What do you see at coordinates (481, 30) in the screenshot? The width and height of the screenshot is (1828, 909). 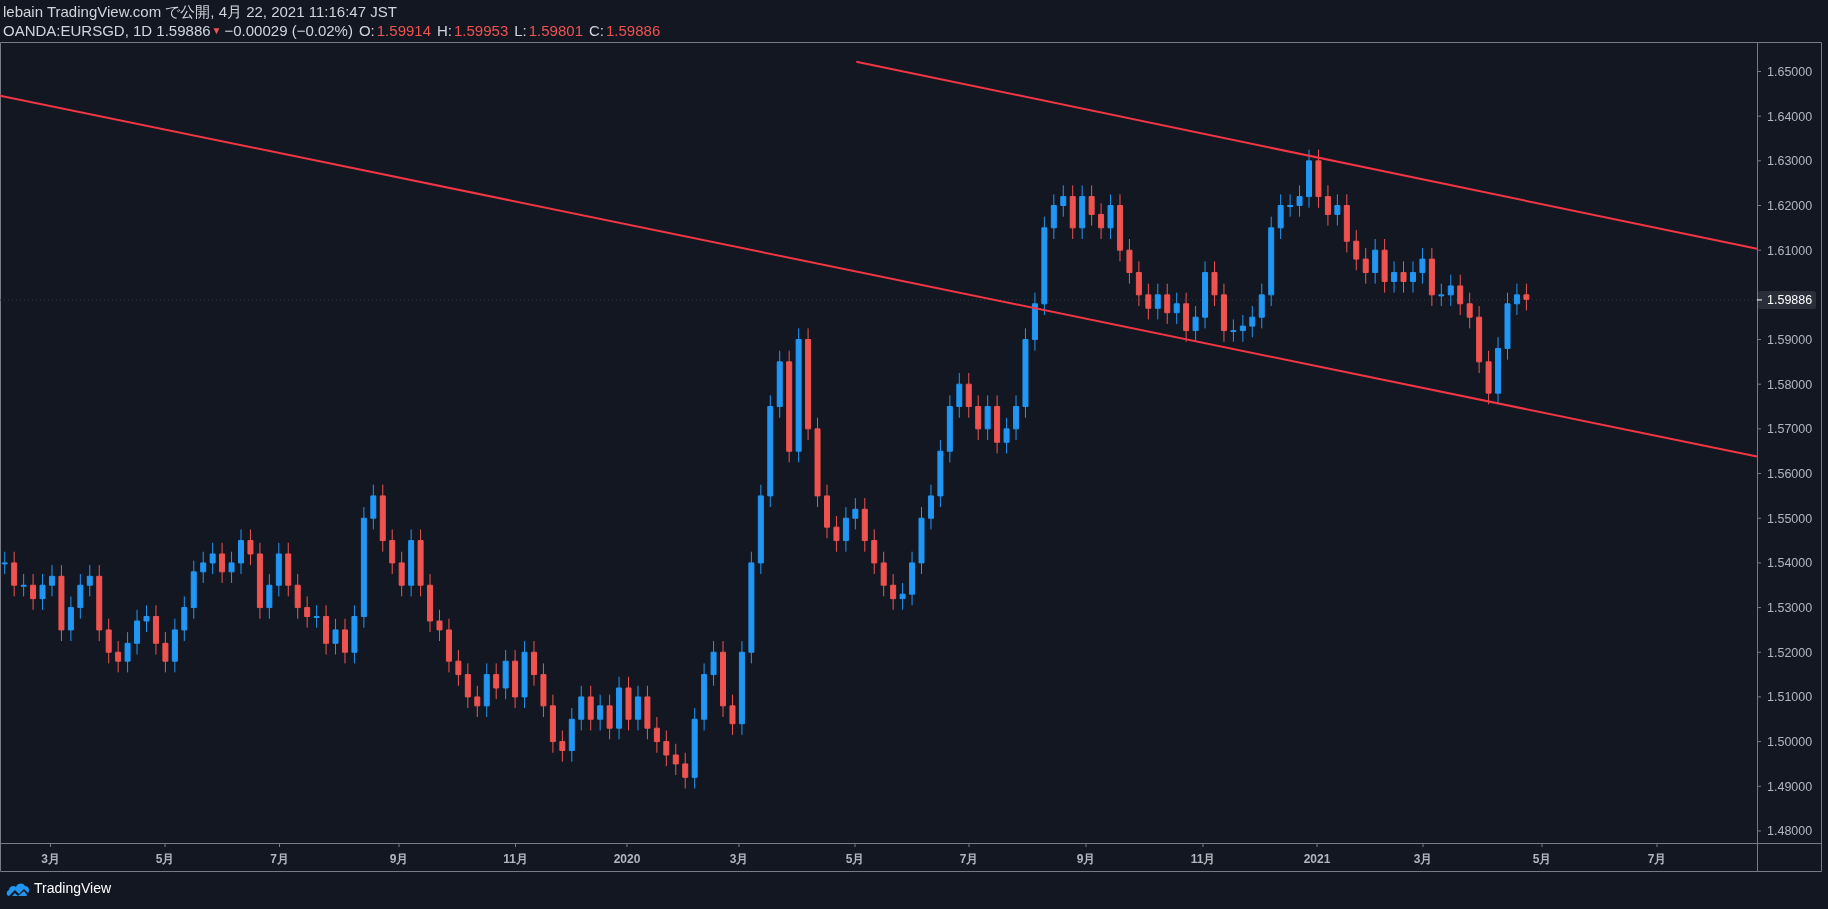 I see `ohlc-value: 1.59953` at bounding box center [481, 30].